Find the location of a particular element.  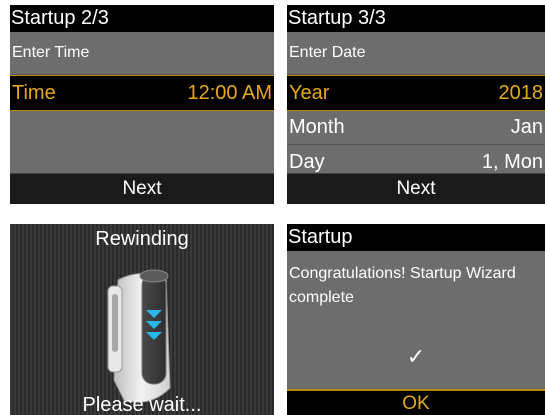

check-icon: ✓ is located at coordinates (416, 356).